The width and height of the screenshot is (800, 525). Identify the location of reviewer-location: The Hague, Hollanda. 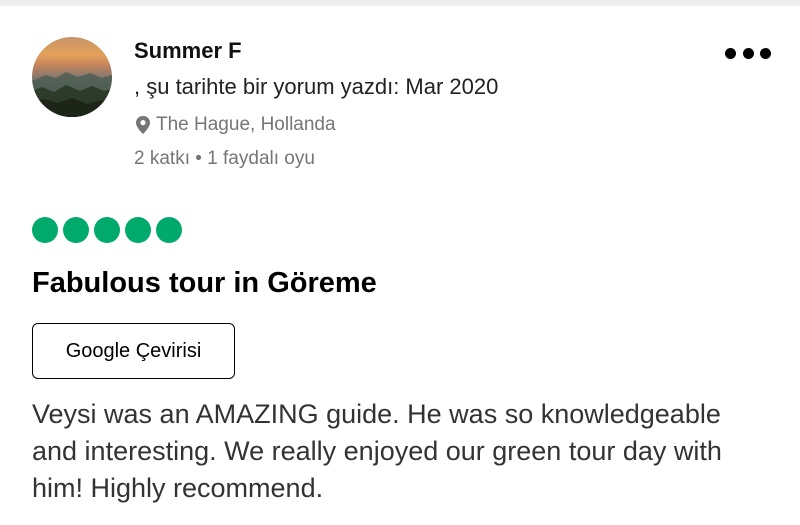
(235, 125).